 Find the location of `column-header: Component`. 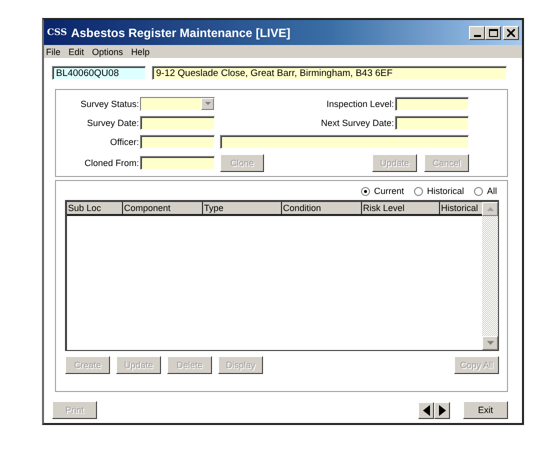

column-header: Component is located at coordinates (162, 208).